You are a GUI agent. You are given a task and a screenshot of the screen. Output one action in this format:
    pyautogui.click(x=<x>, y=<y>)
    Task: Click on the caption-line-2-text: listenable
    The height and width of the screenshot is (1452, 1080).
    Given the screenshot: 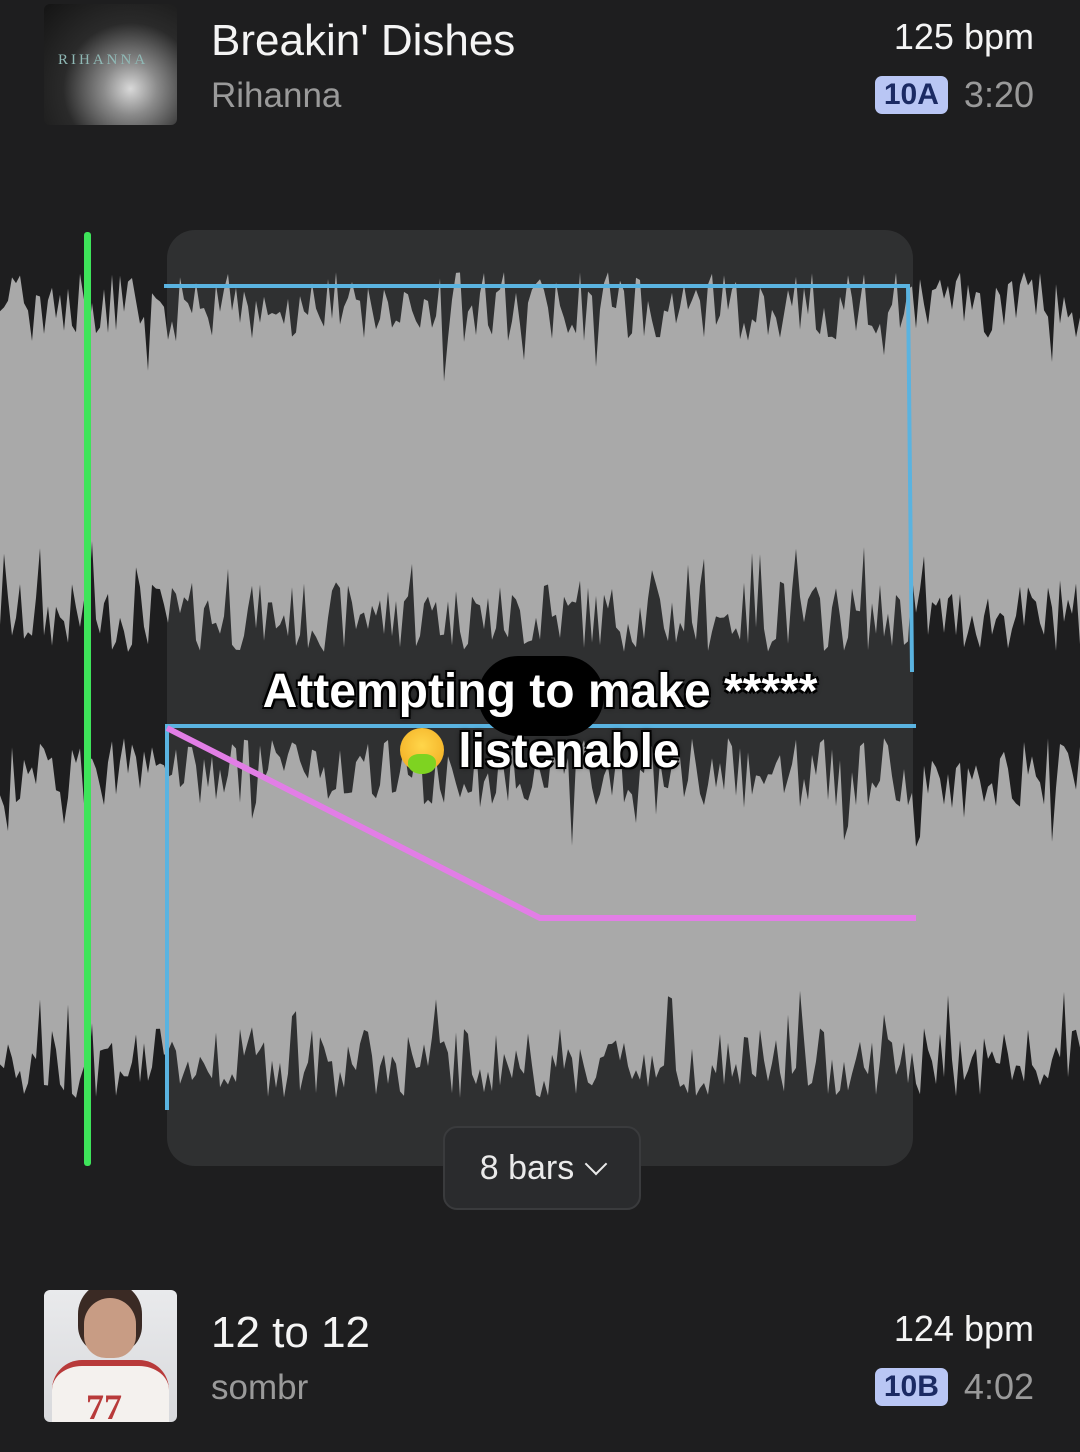 What is the action you would take?
    pyautogui.click(x=569, y=751)
    